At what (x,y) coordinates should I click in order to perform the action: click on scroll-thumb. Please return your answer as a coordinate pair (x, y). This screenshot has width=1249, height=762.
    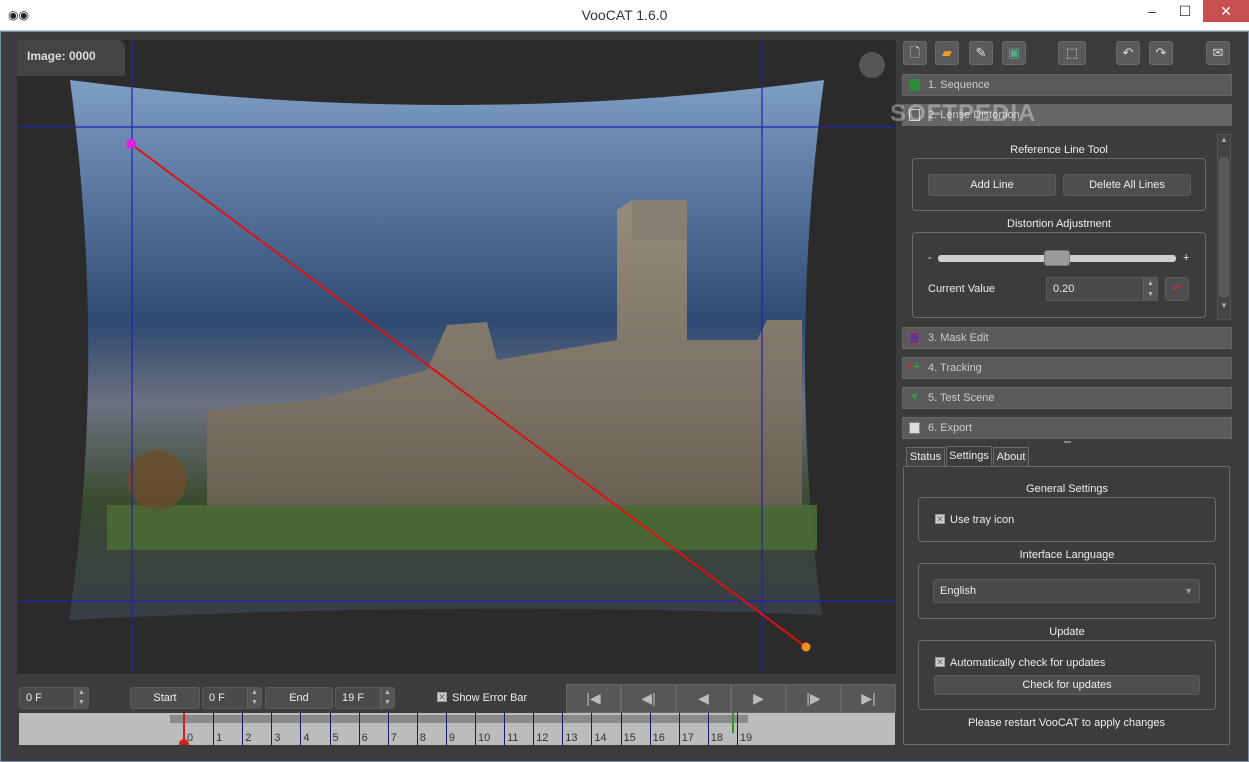
    Looking at the image, I should click on (1224, 227).